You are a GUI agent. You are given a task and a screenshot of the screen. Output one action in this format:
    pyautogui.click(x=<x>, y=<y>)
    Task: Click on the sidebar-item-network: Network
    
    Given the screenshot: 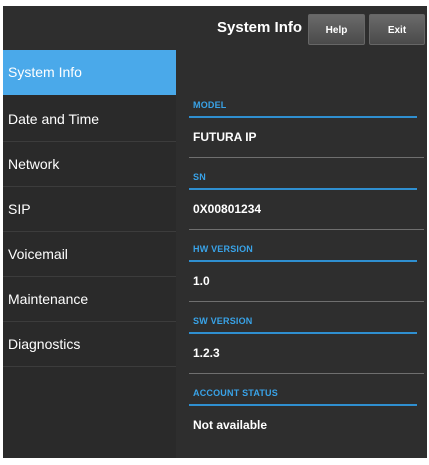 What is the action you would take?
    pyautogui.click(x=89, y=164)
    